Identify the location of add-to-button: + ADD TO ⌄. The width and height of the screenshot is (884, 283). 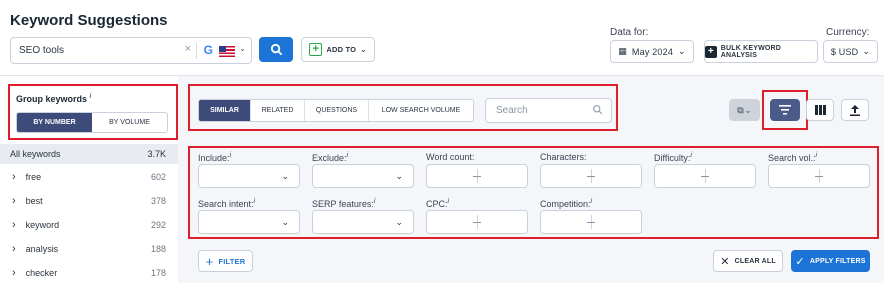
(338, 49).